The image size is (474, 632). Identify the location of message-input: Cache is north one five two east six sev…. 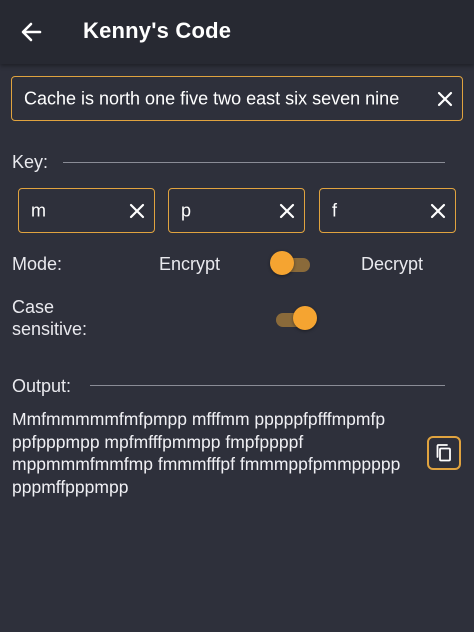
(237, 98).